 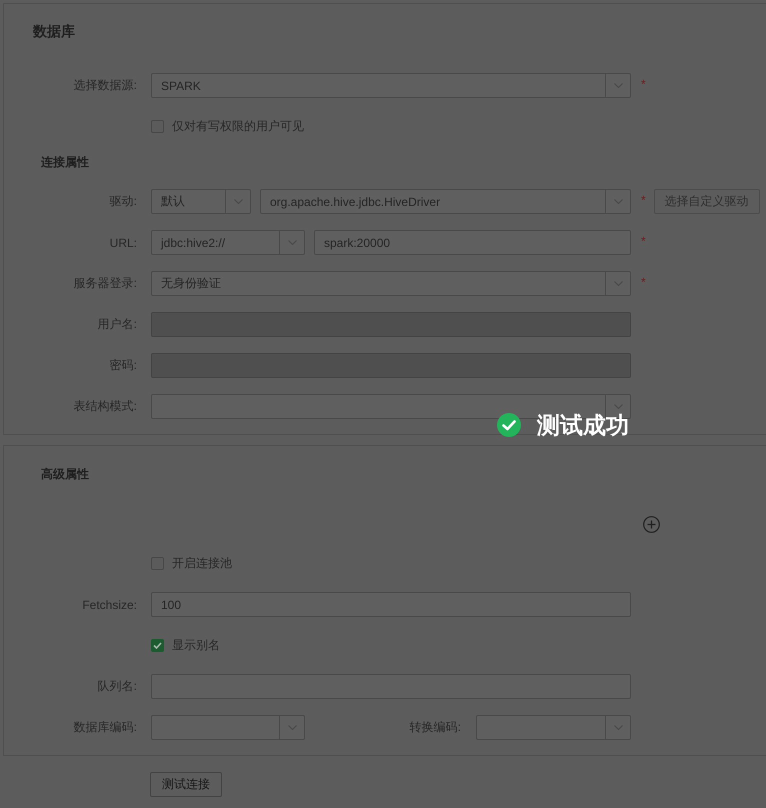 I want to click on section-heading: 高级属性, so click(x=65, y=474).